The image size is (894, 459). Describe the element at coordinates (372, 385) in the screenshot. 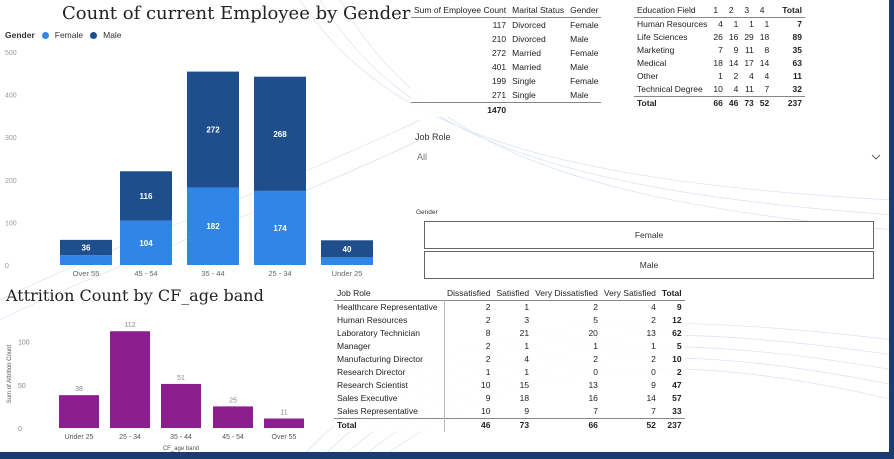

I see `cell-job-role: Research Scientist` at that location.